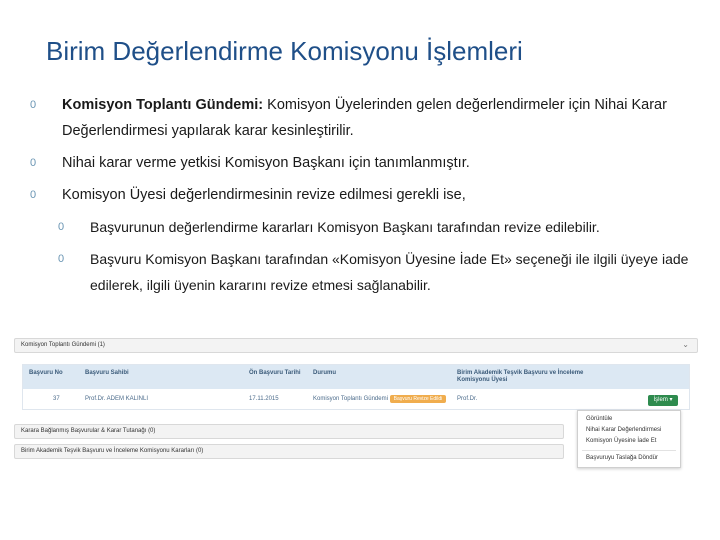 The image size is (720, 540). What do you see at coordinates (599, 419) in the screenshot?
I see `menu-item-view: Görüntüle` at bounding box center [599, 419].